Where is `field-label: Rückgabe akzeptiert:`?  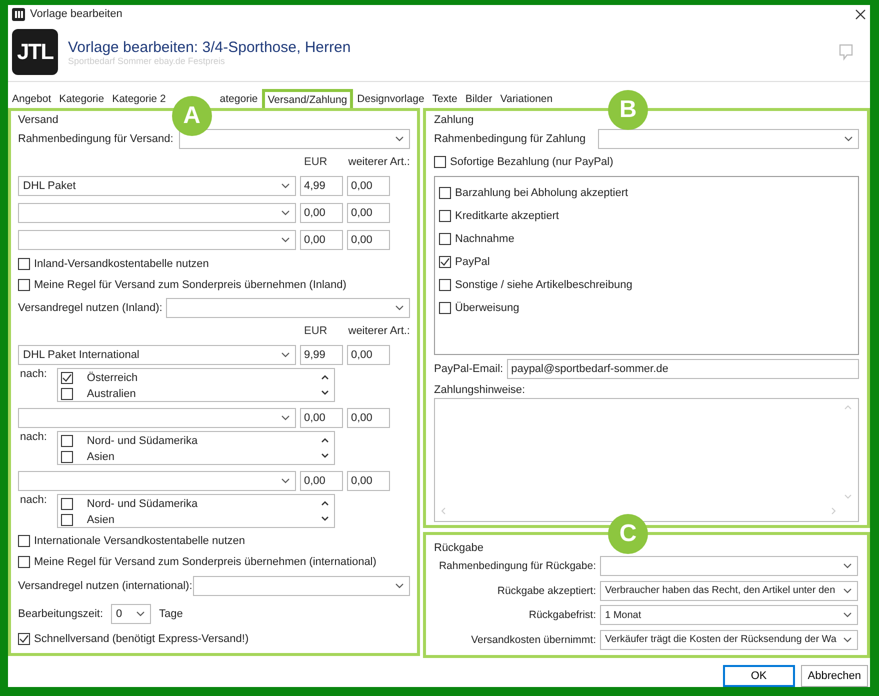 field-label: Rückgabe akzeptiert: is located at coordinates (546, 590).